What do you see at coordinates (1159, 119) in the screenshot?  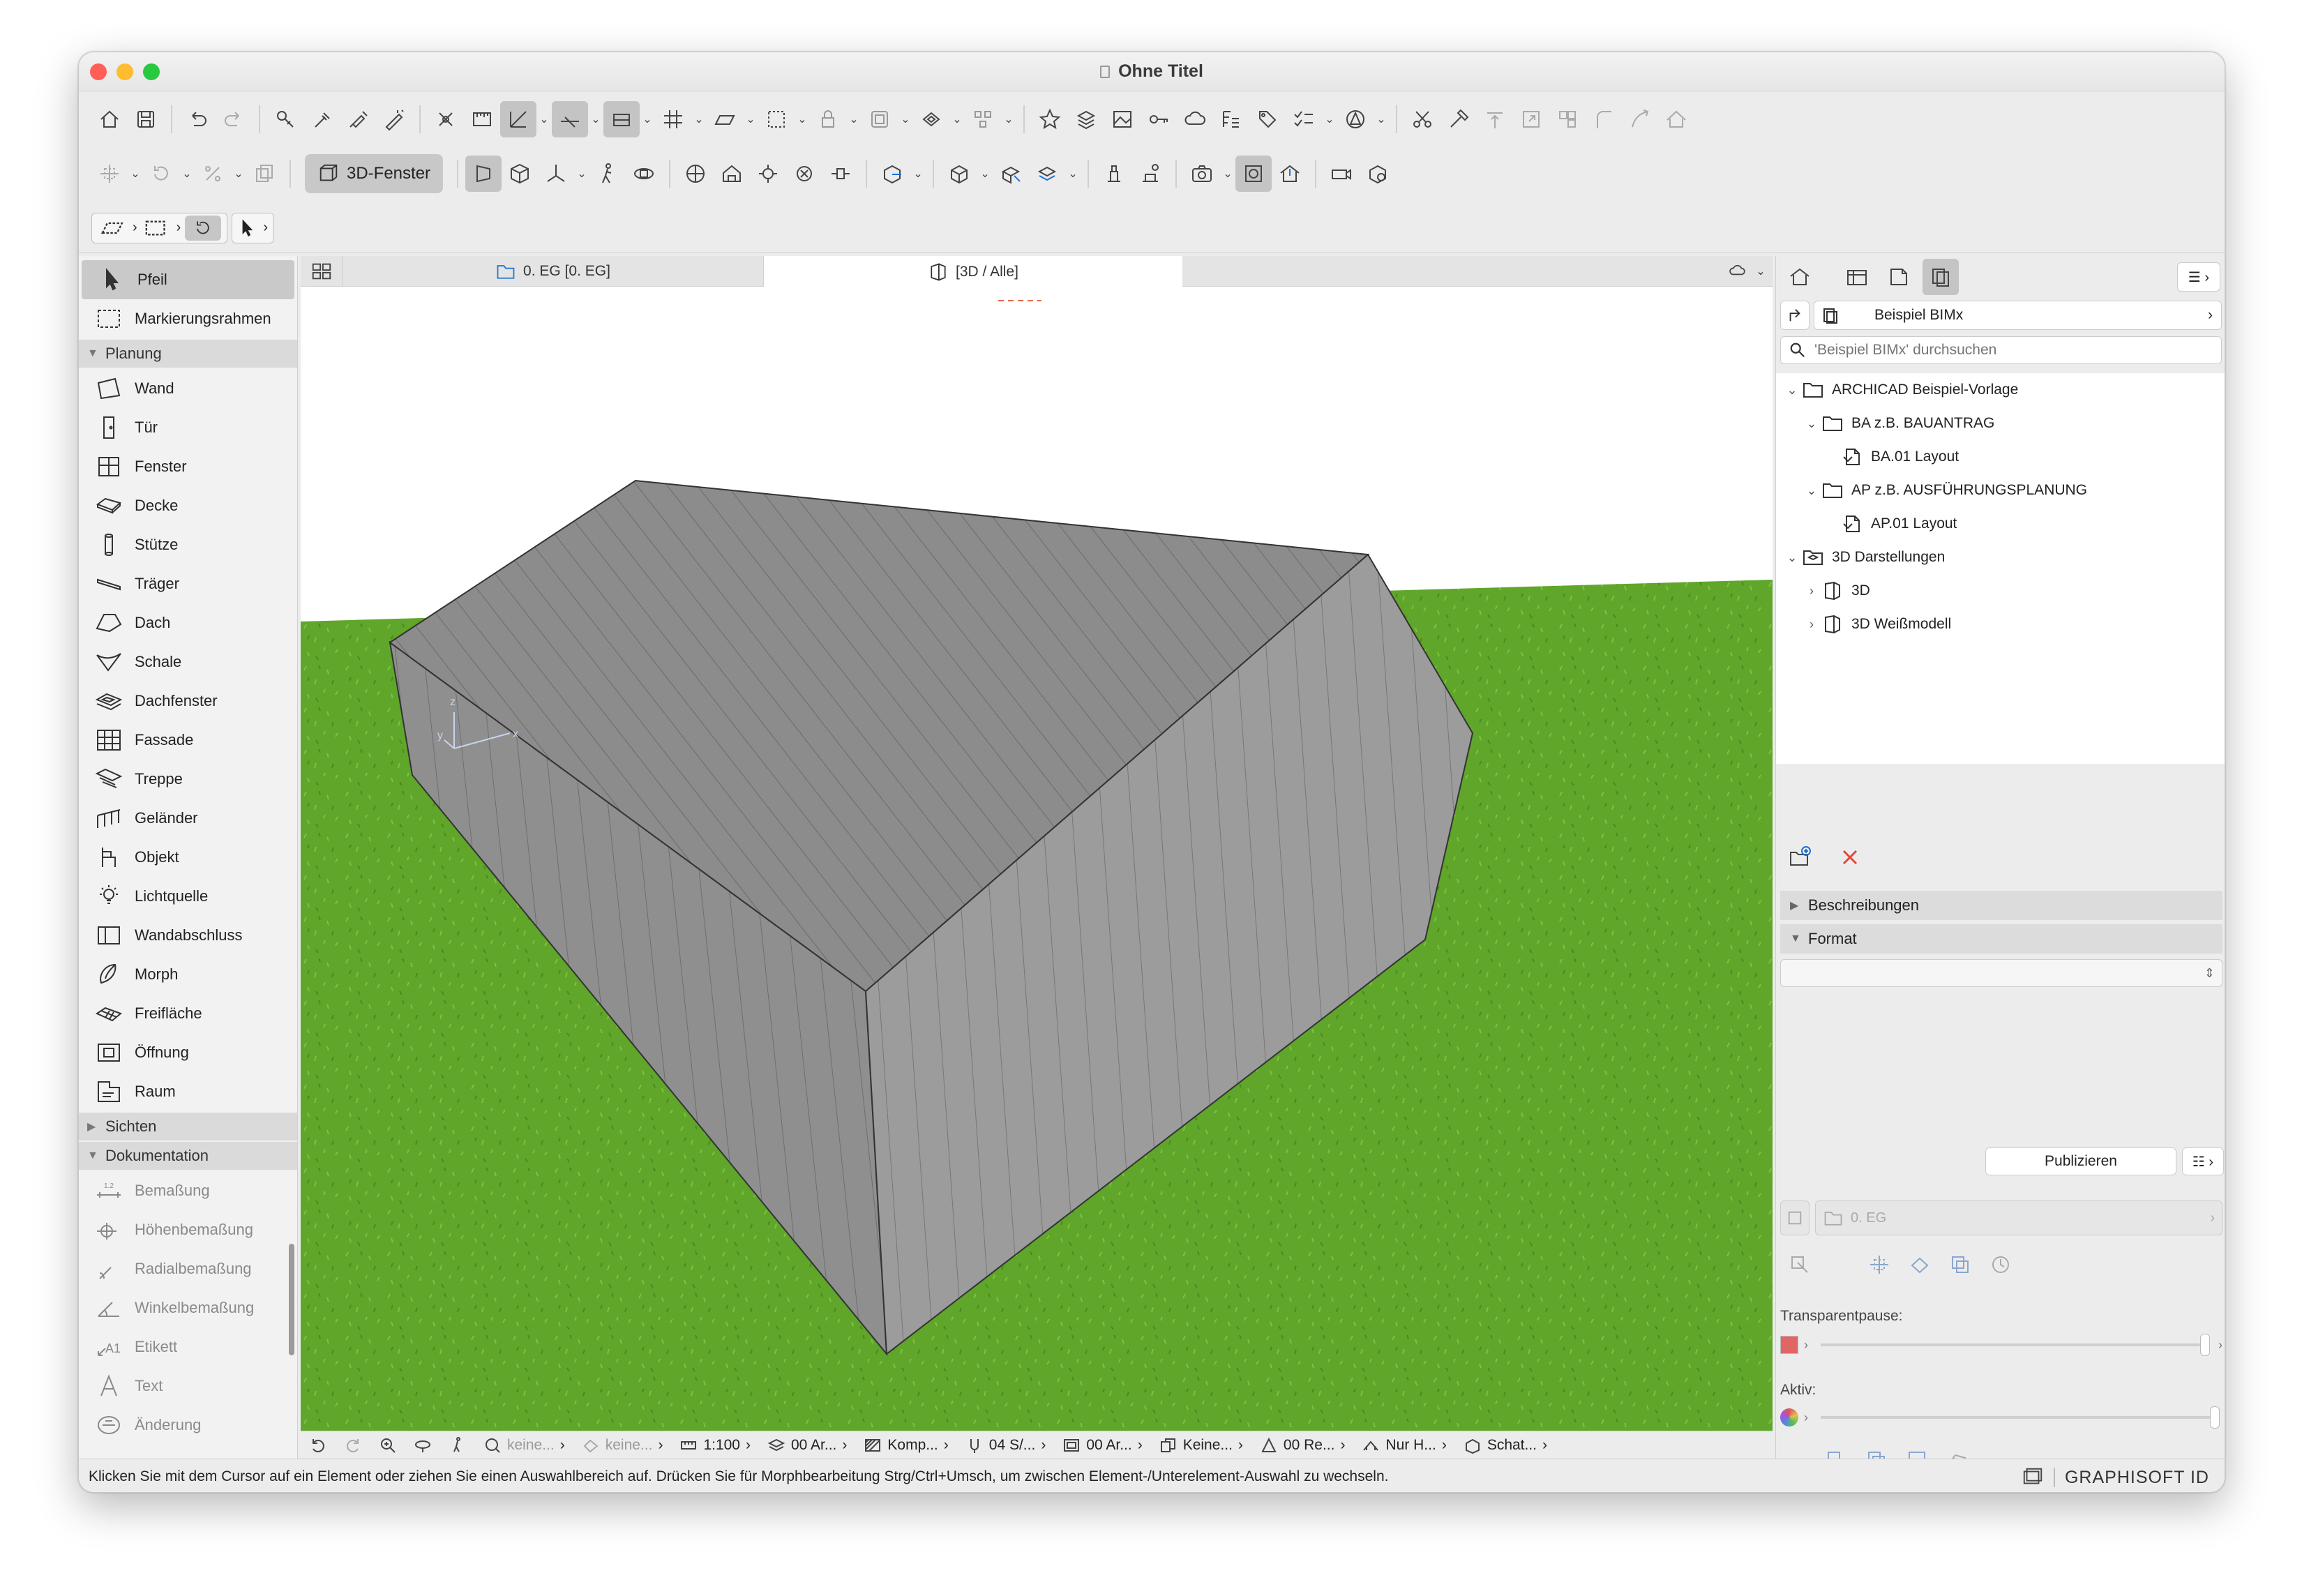 I see `key-icon` at bounding box center [1159, 119].